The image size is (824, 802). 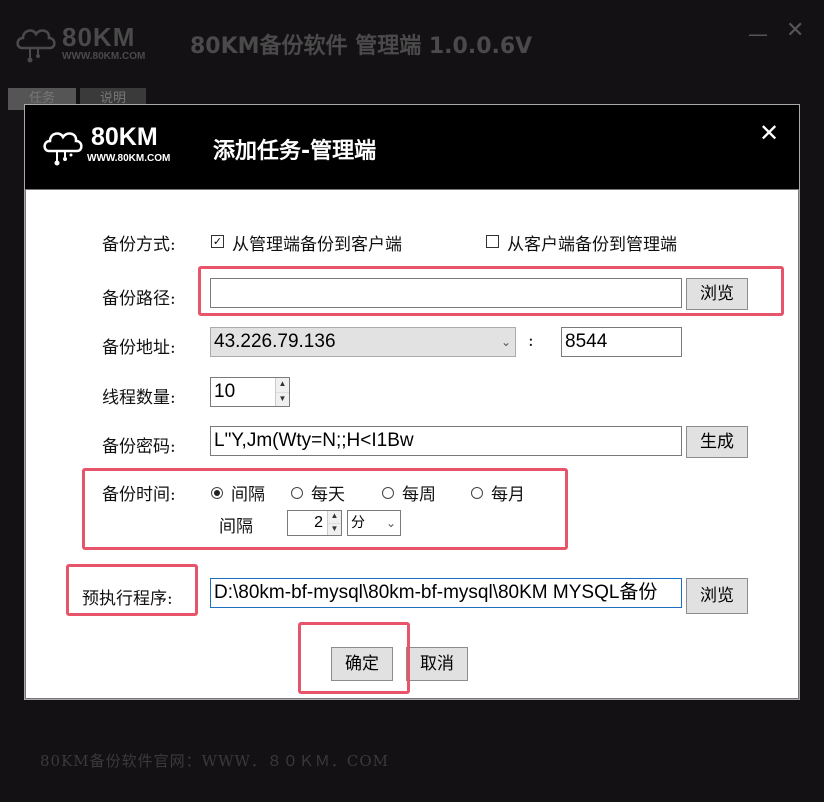 What do you see at coordinates (717, 596) in the screenshot?
I see `browse-exec-button: 浏览` at bounding box center [717, 596].